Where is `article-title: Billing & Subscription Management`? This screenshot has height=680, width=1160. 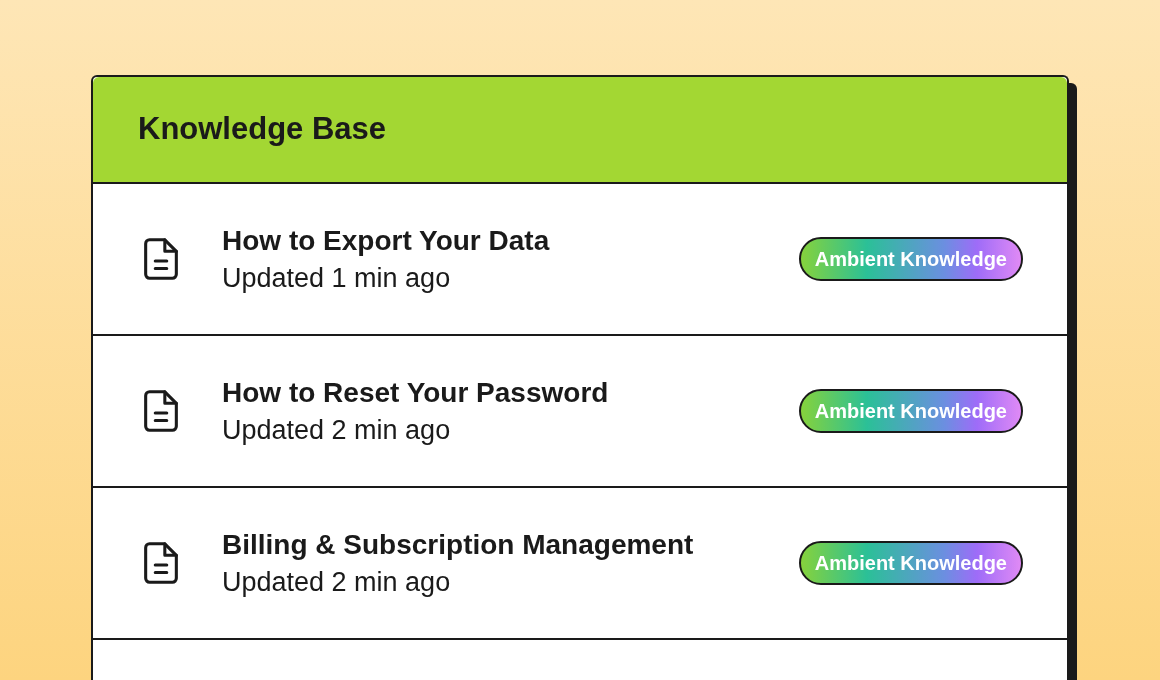 article-title: Billing & Subscription Management is located at coordinates (458, 544).